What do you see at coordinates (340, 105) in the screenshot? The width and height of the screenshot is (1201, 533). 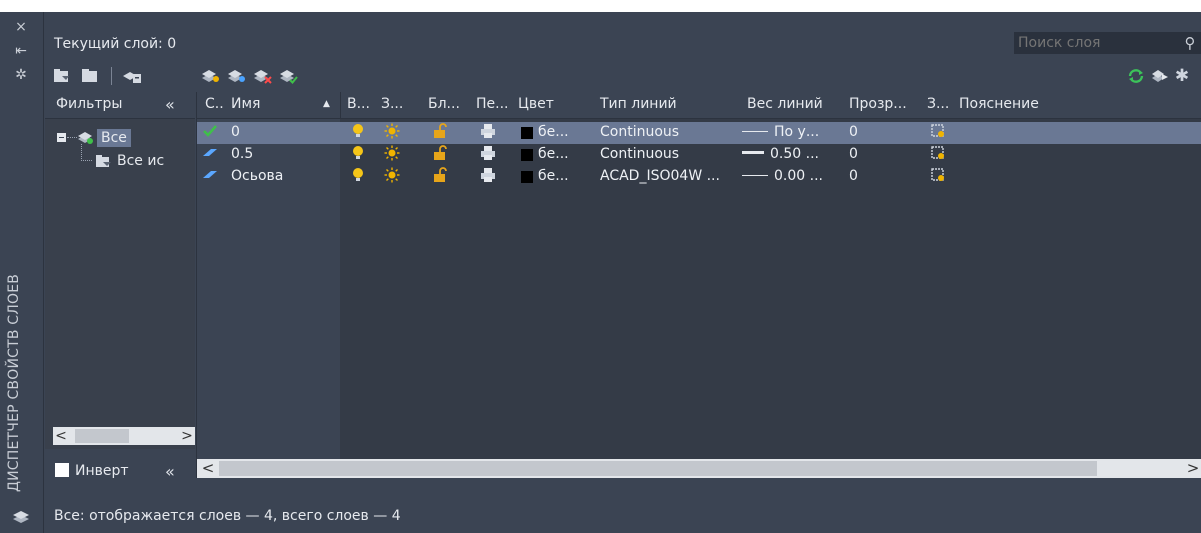 I see `column-divider` at bounding box center [340, 105].